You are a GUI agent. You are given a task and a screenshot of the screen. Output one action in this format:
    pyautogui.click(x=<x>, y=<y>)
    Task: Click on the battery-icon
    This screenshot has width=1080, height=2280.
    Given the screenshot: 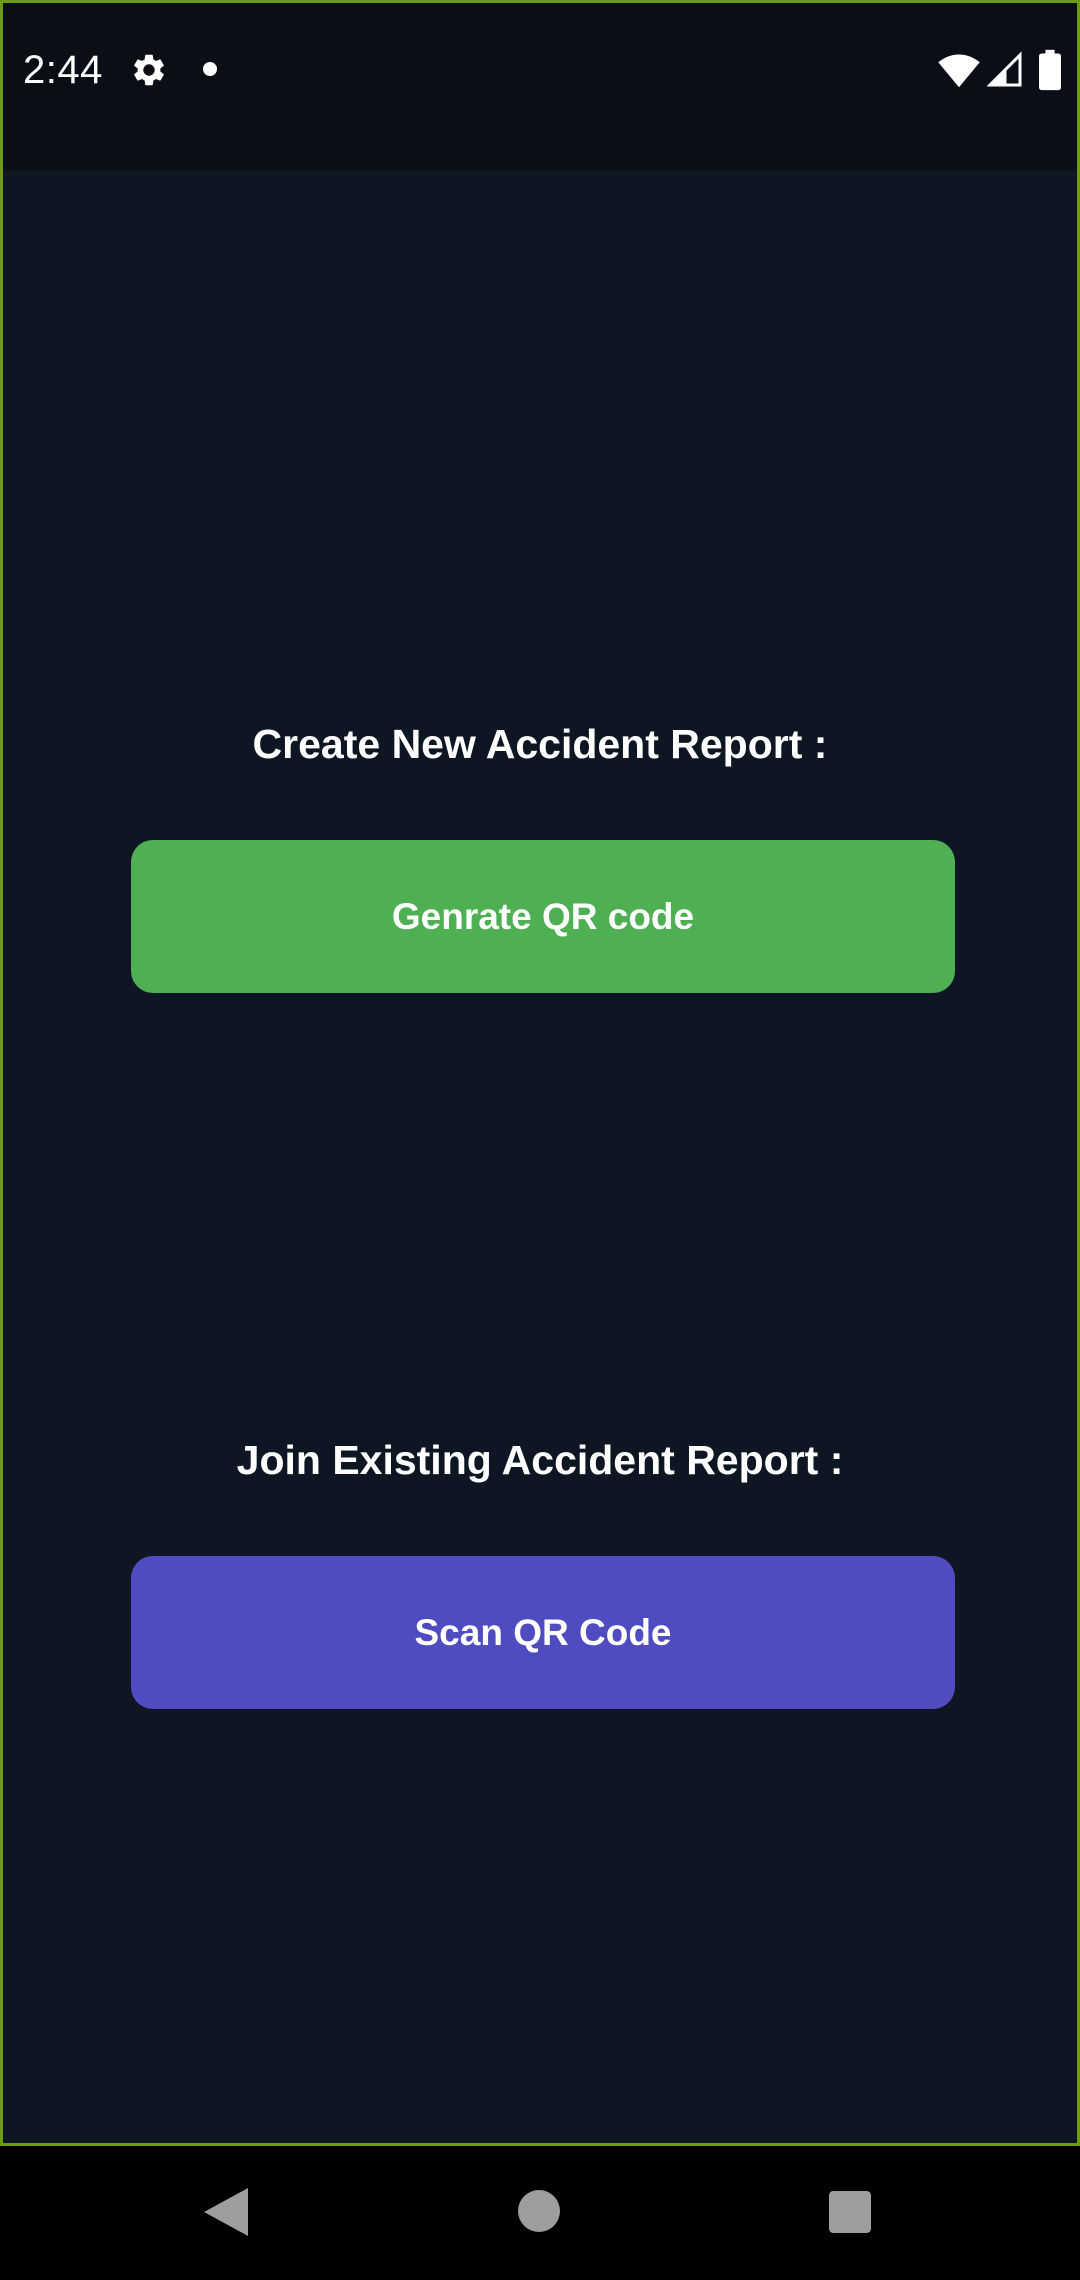 What is the action you would take?
    pyautogui.click(x=1050, y=70)
    